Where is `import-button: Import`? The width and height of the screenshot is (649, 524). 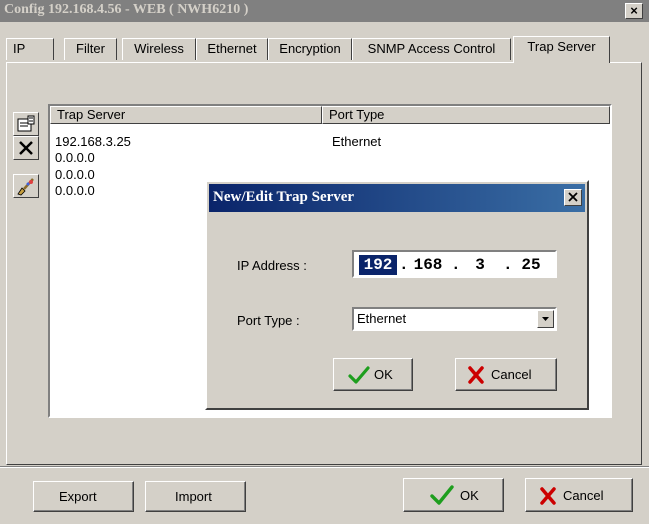 import-button: Import is located at coordinates (195, 496).